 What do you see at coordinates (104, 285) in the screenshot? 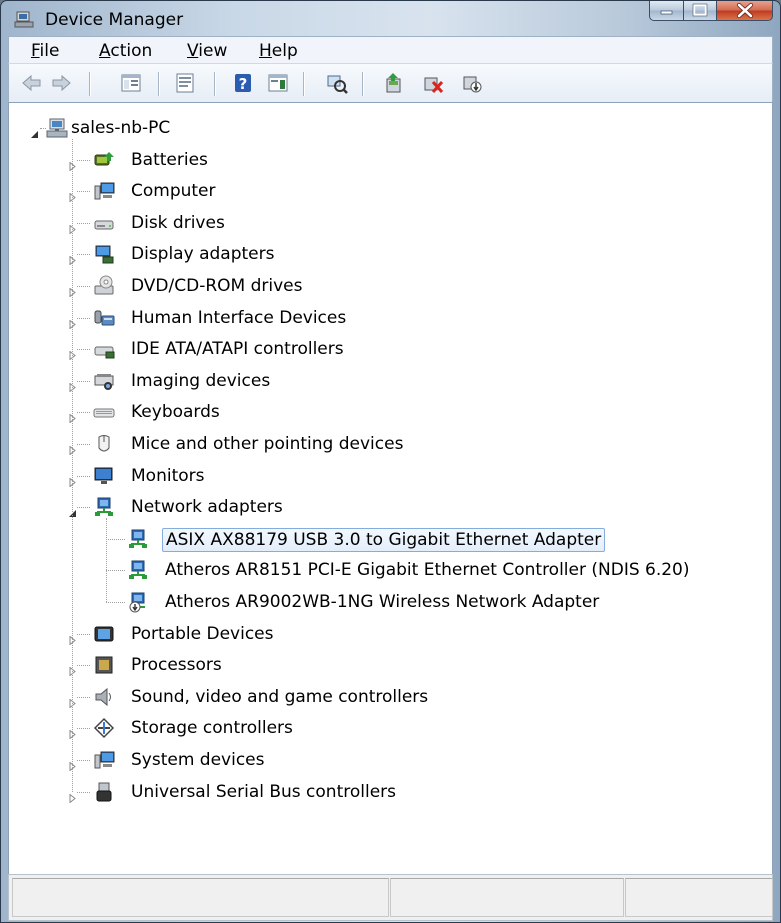
I see `dvd-drive-icon` at bounding box center [104, 285].